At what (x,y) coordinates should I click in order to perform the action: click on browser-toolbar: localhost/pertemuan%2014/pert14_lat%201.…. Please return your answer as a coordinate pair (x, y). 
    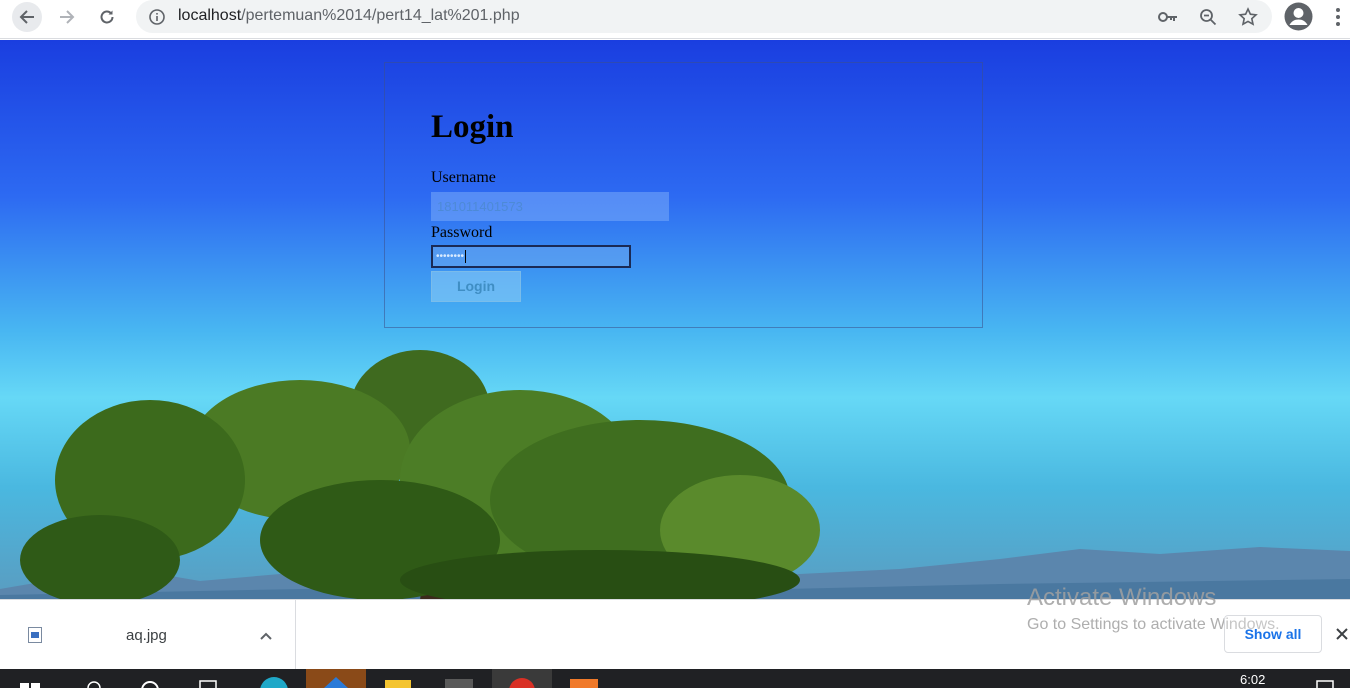
    Looking at the image, I should click on (675, 19).